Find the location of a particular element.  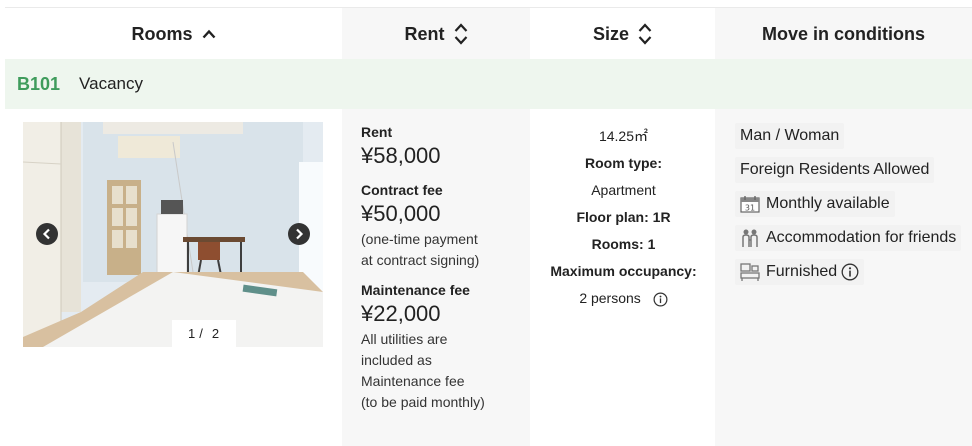

sort-ascending-icon is located at coordinates (209, 34).